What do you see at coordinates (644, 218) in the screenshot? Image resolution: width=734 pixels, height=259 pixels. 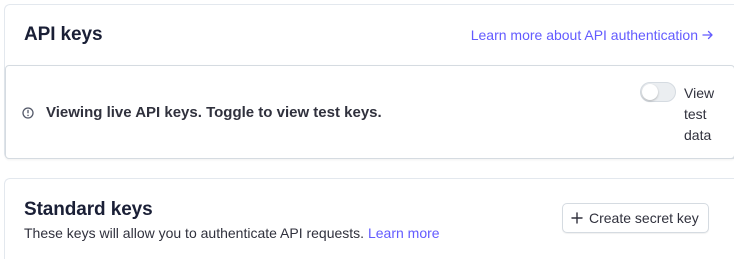 I see `create-secret-key-label: Create secret key` at bounding box center [644, 218].